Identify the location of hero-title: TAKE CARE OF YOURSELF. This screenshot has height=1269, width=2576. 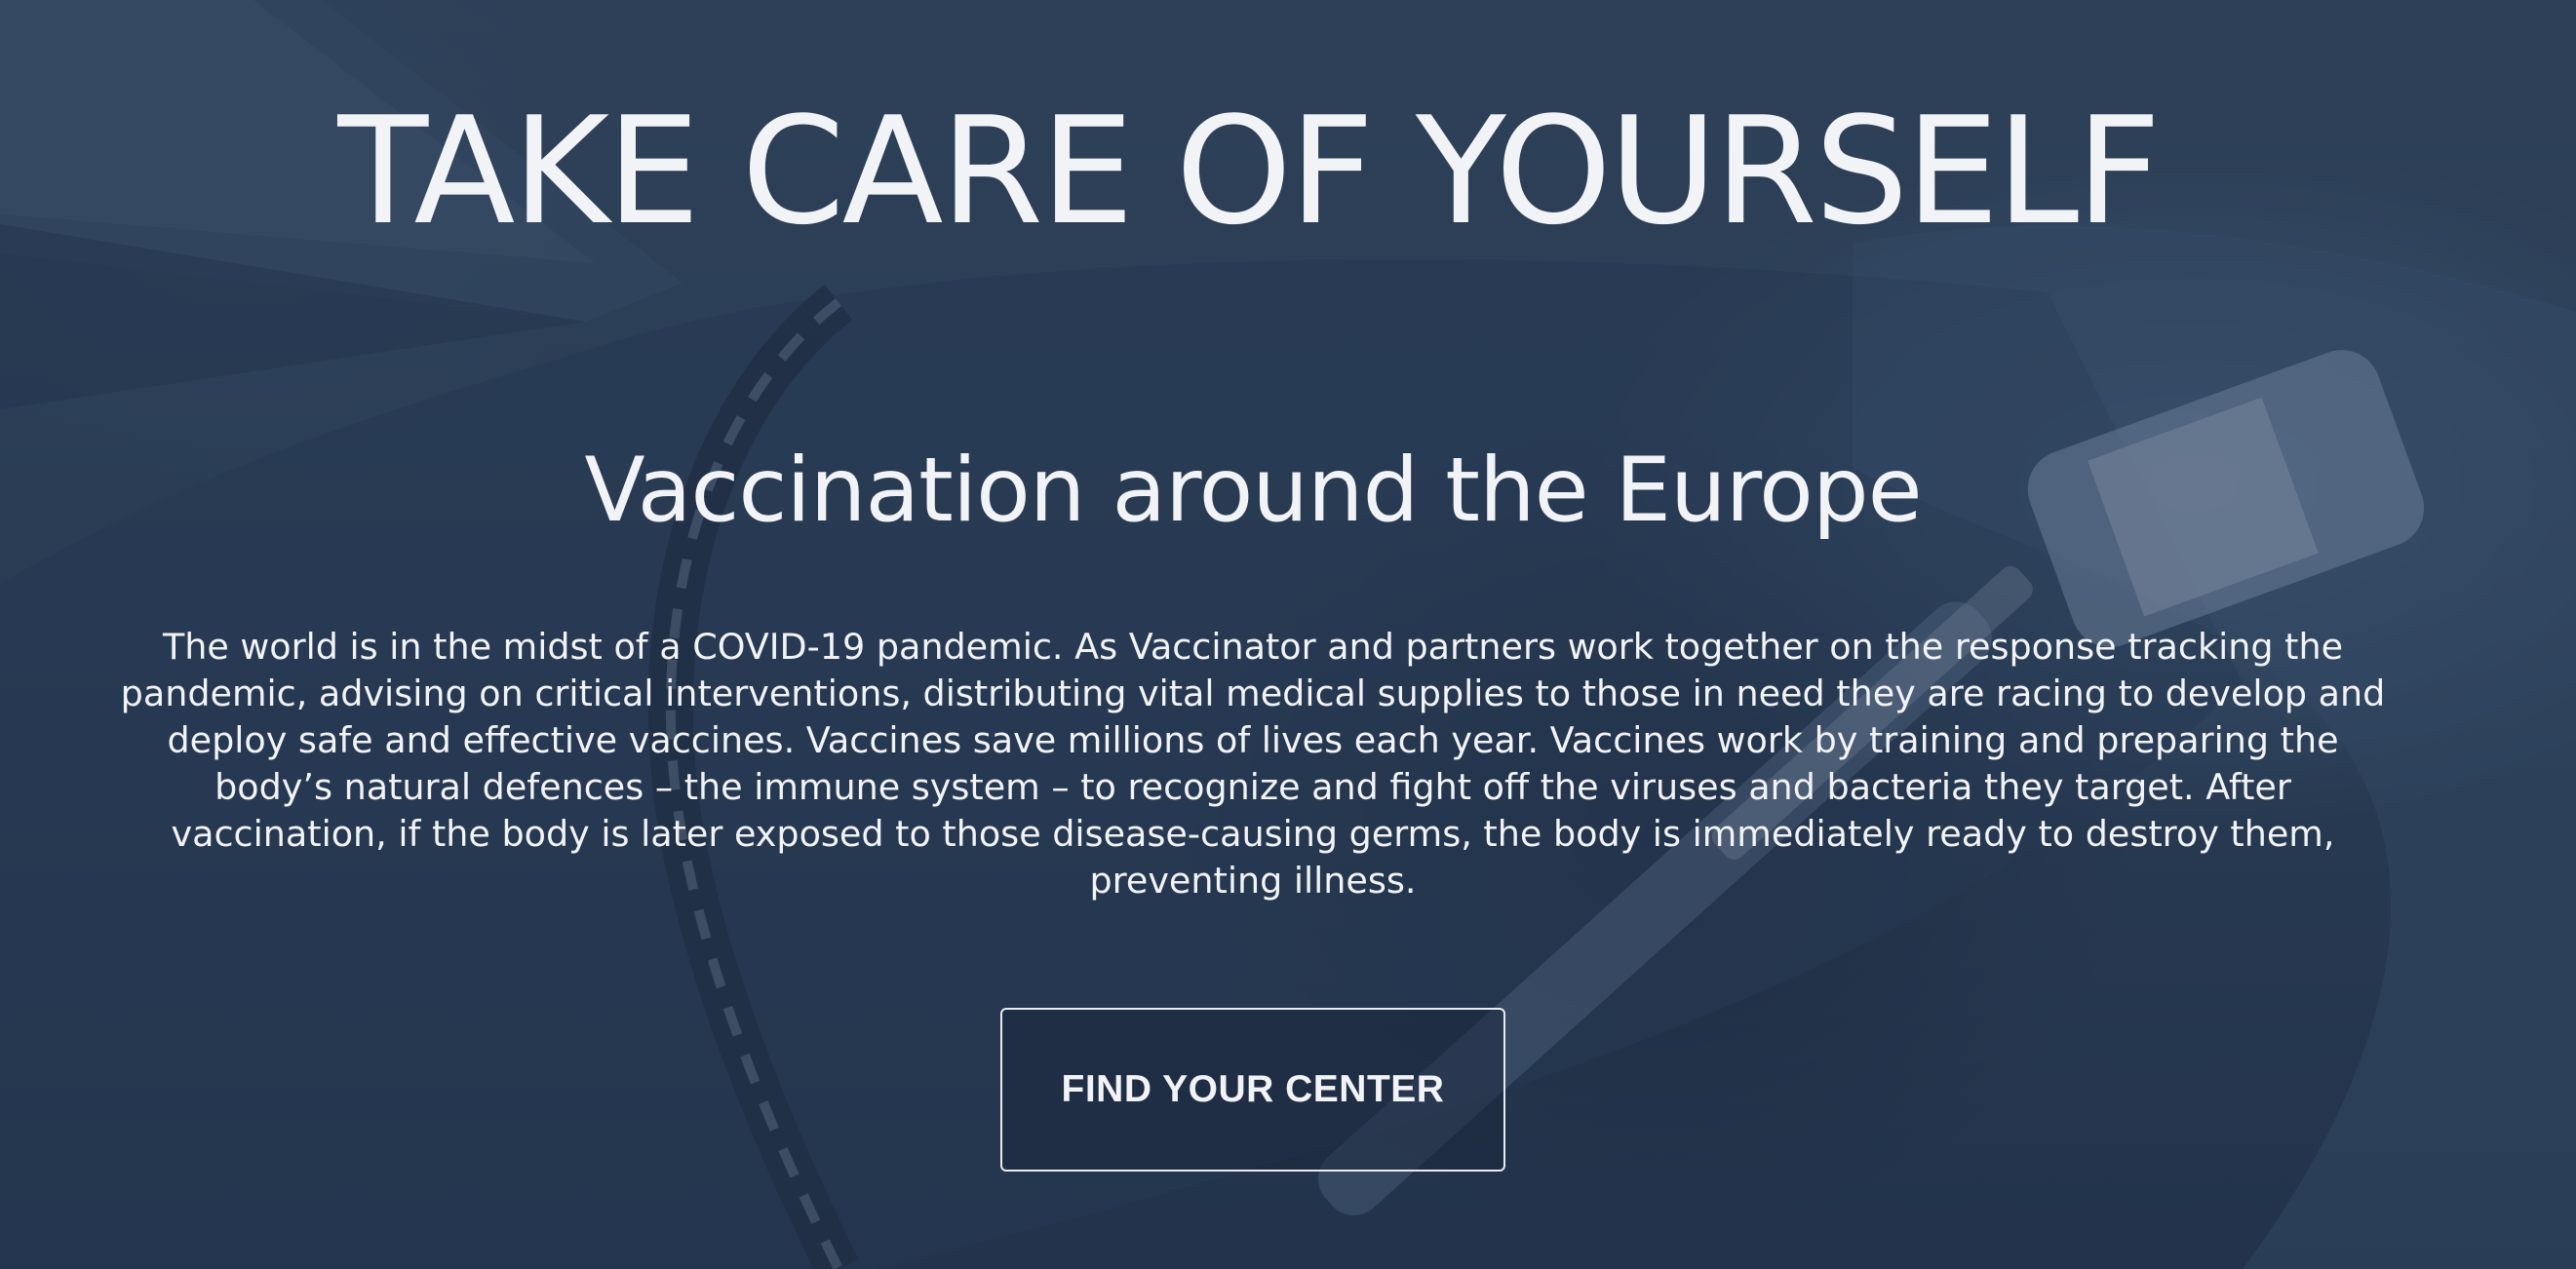
(1249, 171).